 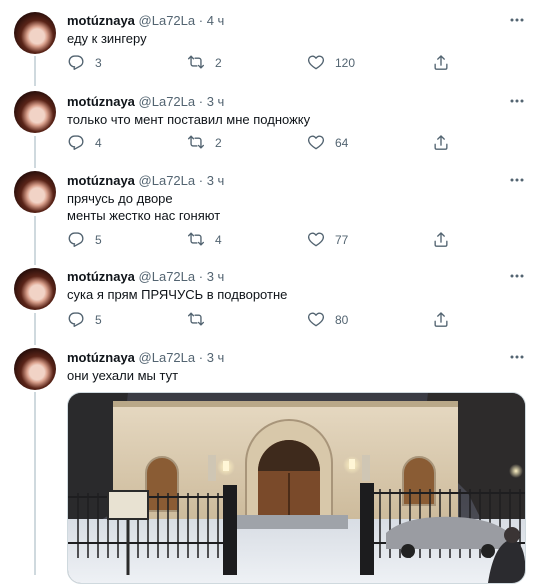 What do you see at coordinates (167, 357) in the screenshot?
I see `author-handle: @La72La` at bounding box center [167, 357].